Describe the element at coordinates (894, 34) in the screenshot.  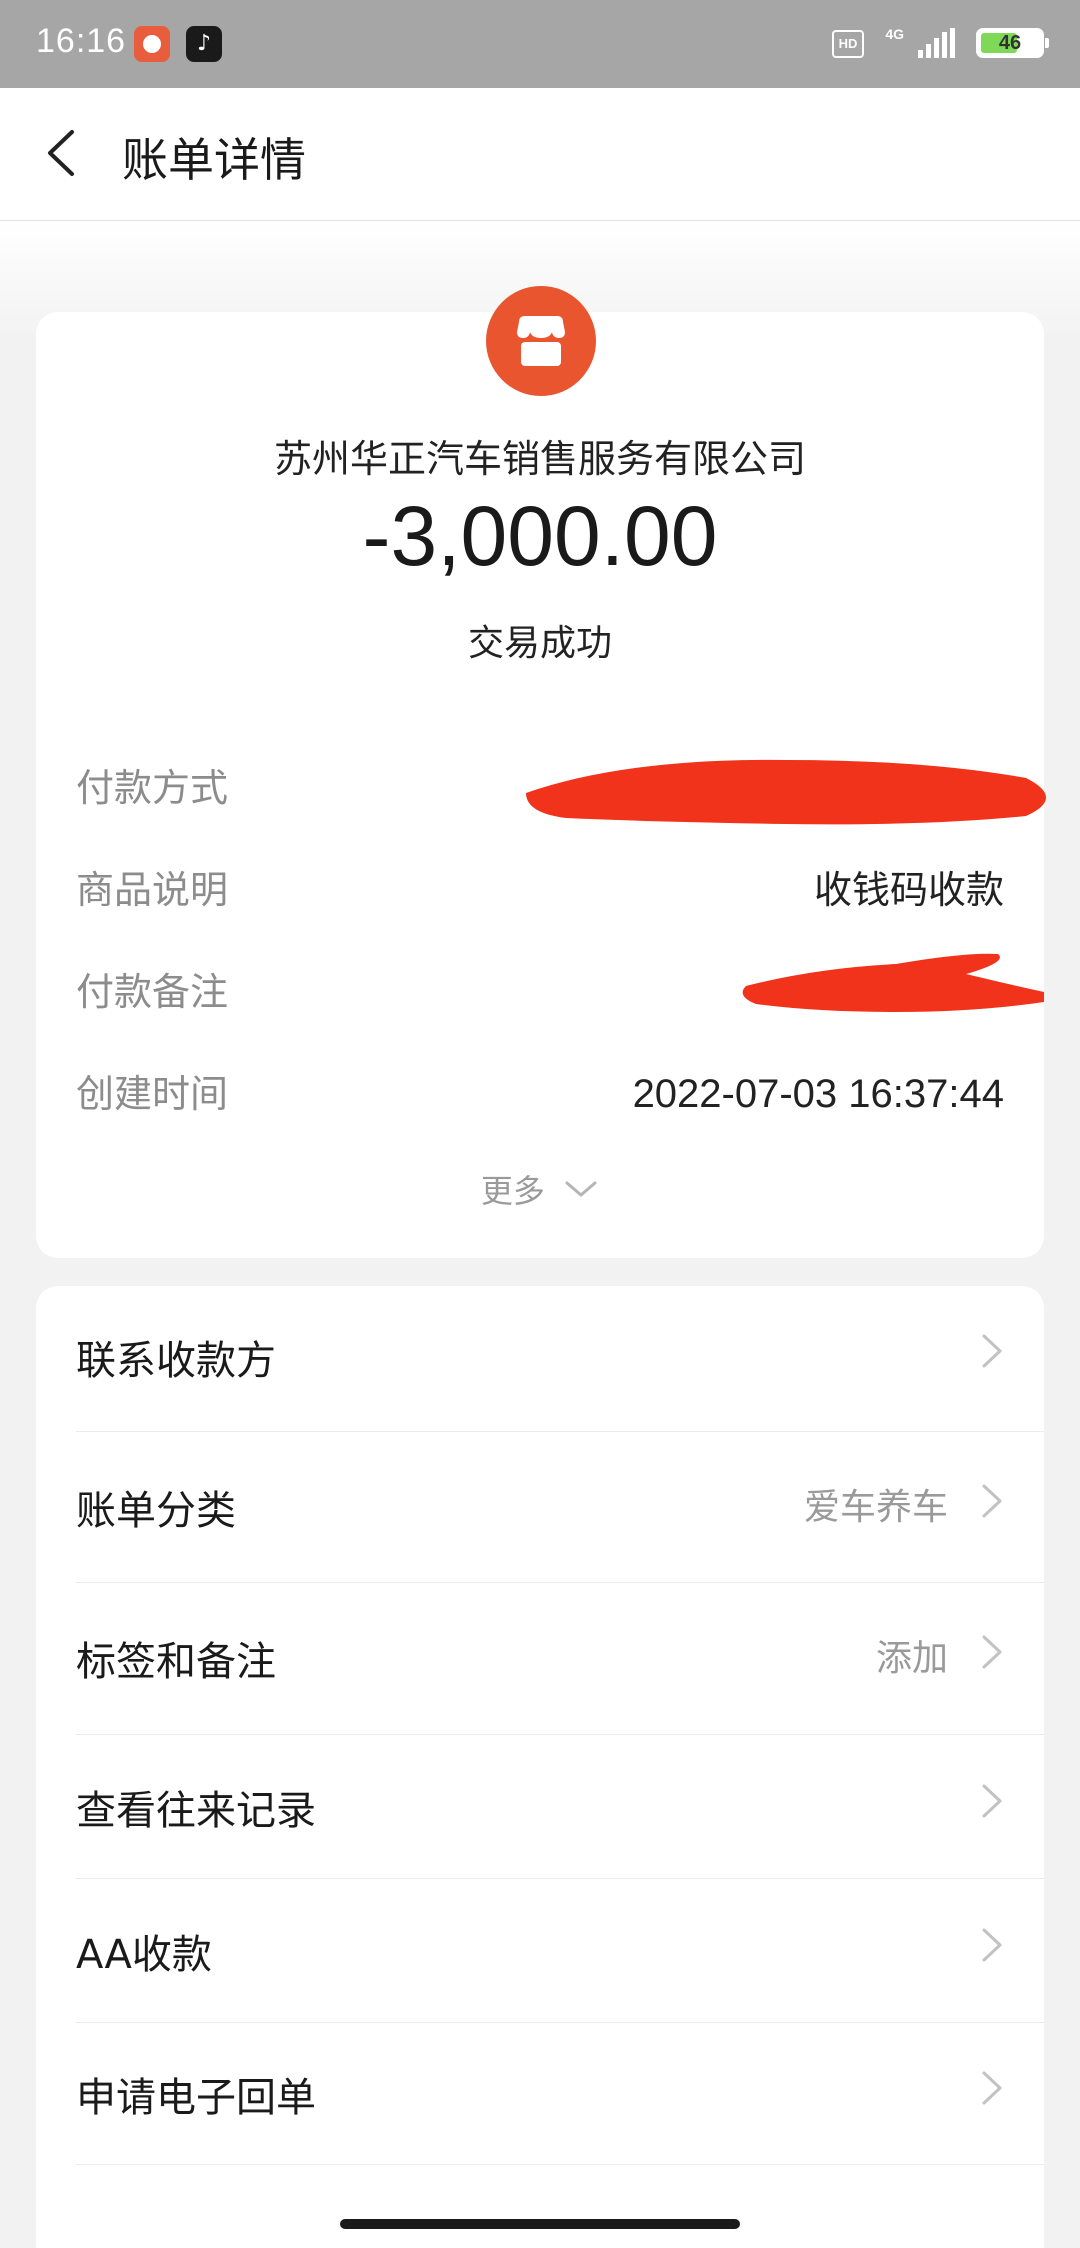
I see `network-type: 4G` at that location.